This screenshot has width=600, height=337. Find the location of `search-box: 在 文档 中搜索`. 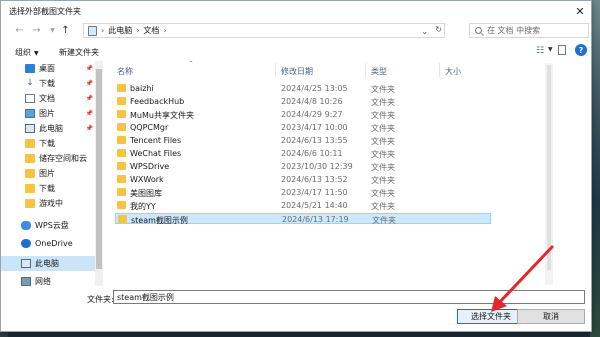

search-box: 在 文档 中搜索 is located at coordinates (529, 30).